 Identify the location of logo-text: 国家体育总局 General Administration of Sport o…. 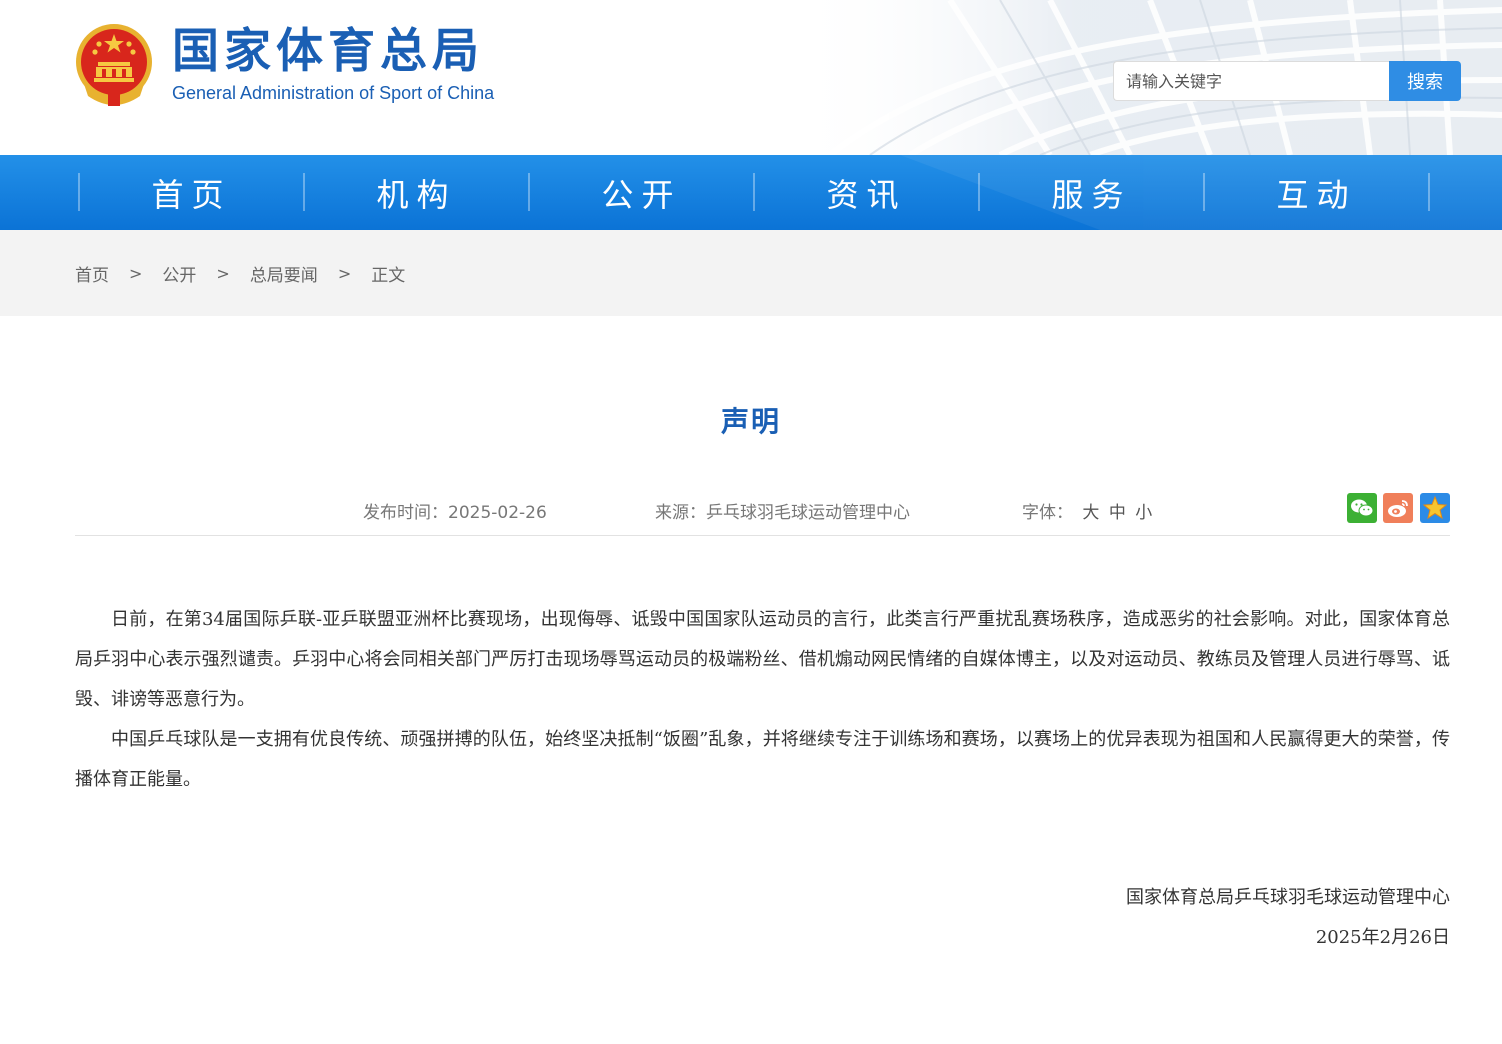
(333, 65).